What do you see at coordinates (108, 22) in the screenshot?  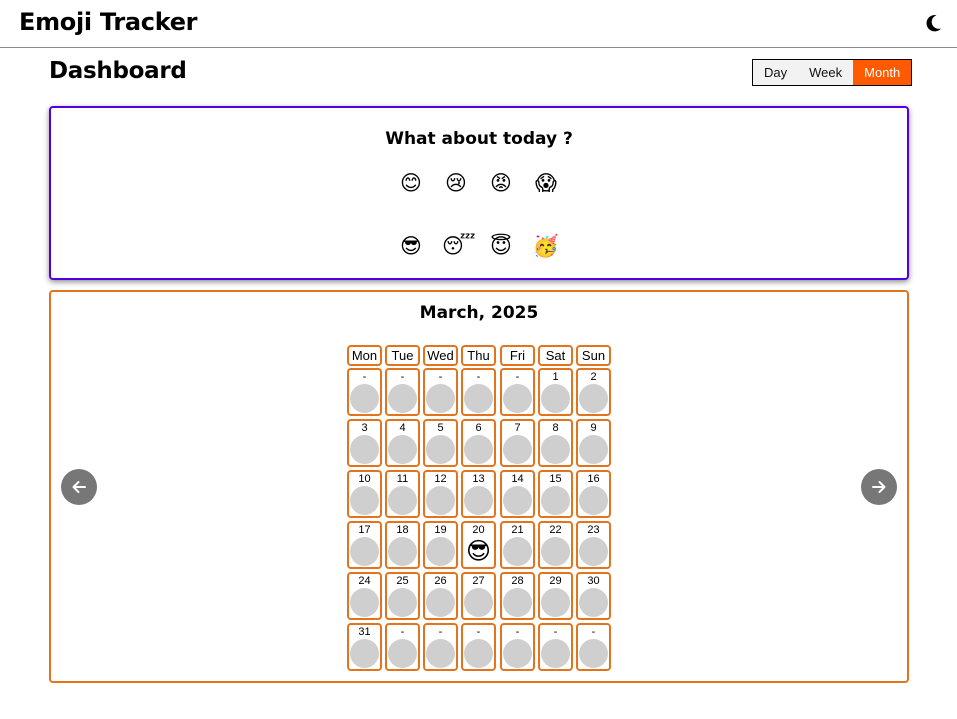 I see `app-title: Emoji Tracker` at bounding box center [108, 22].